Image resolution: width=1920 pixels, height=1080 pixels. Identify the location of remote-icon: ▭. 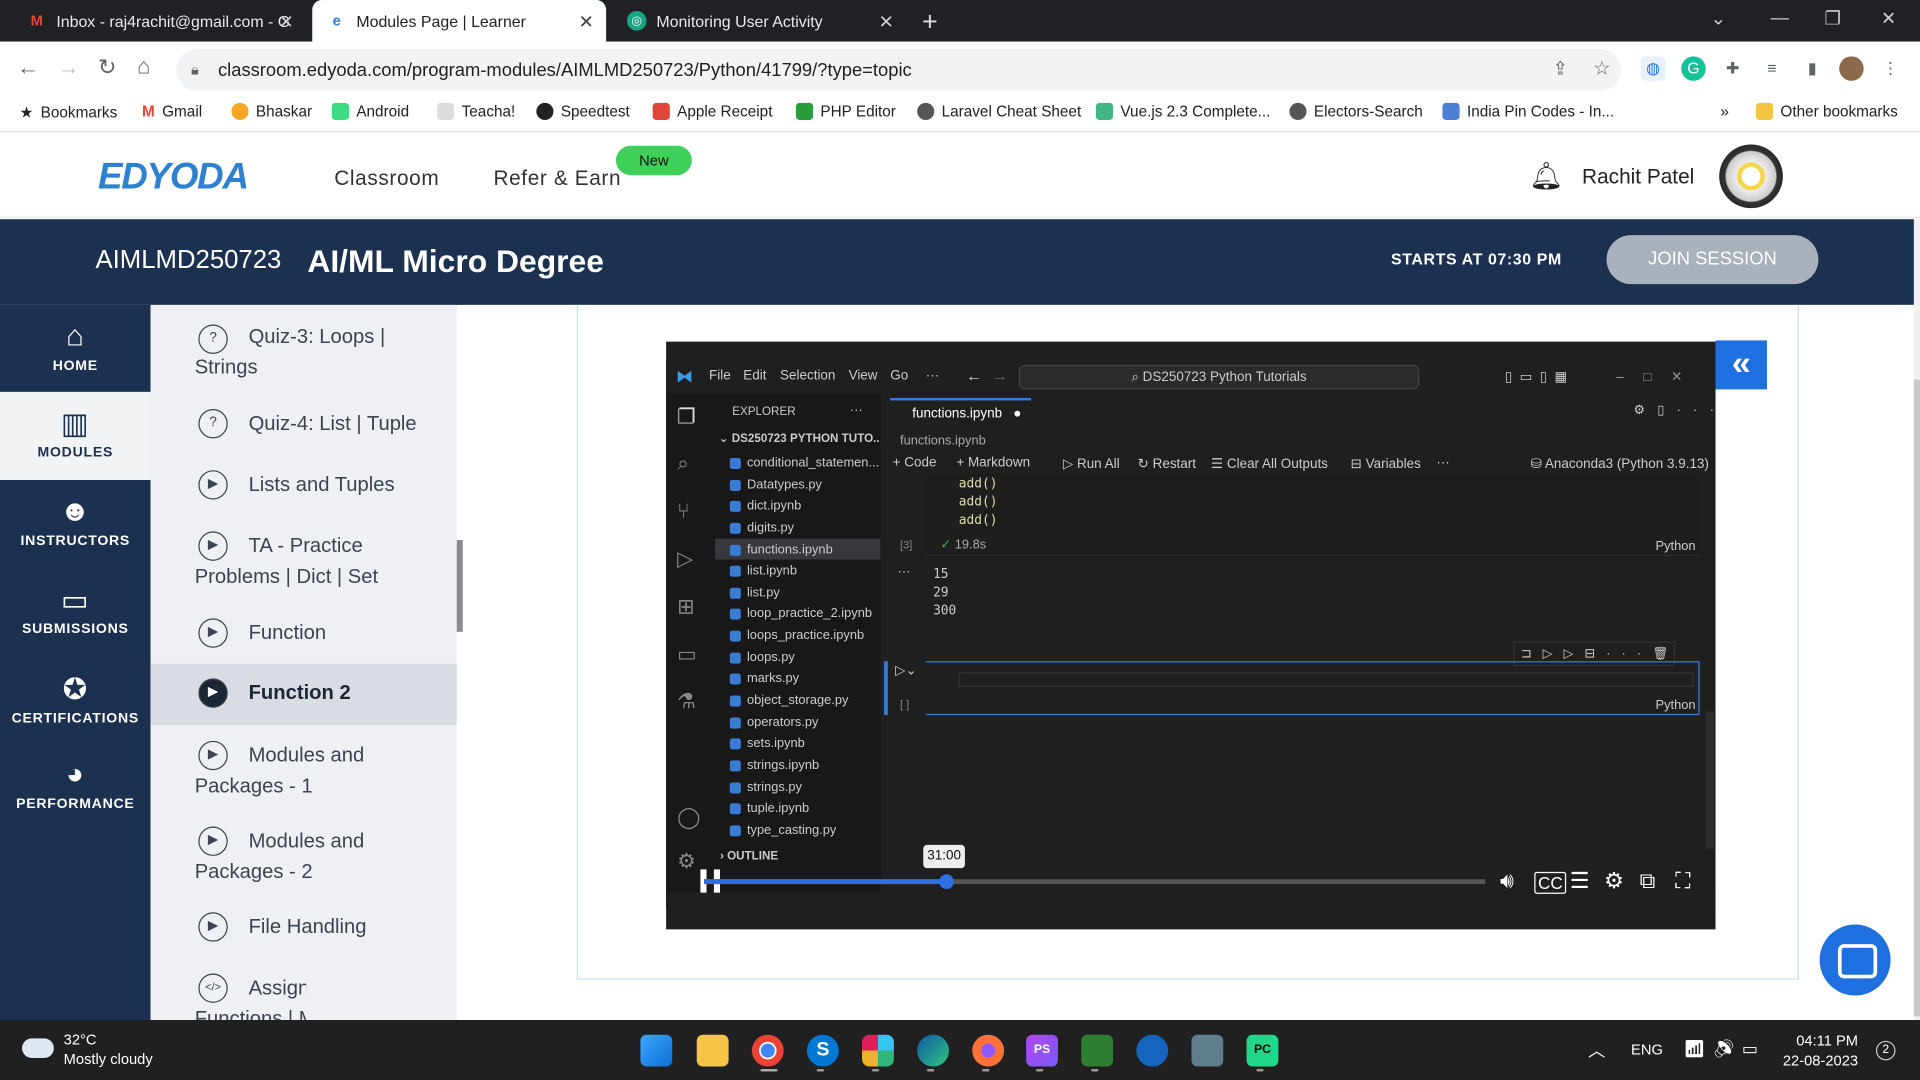
(687, 654).